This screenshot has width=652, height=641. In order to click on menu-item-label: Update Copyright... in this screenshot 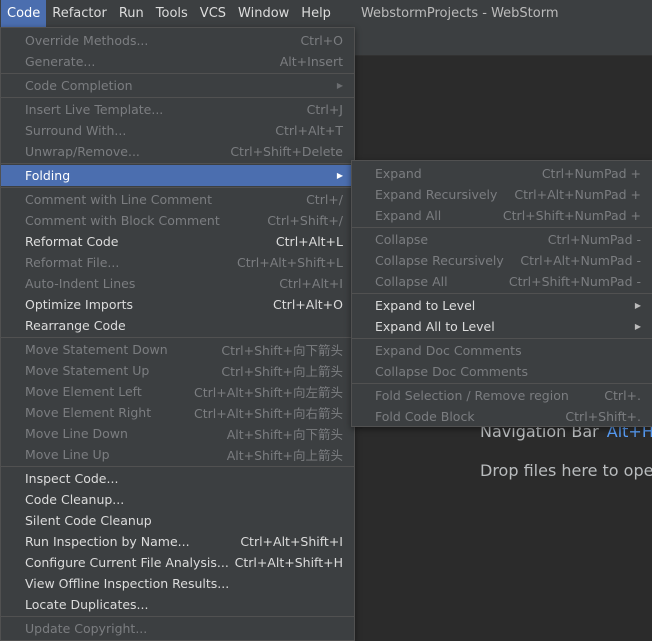, I will do `click(86, 628)`.